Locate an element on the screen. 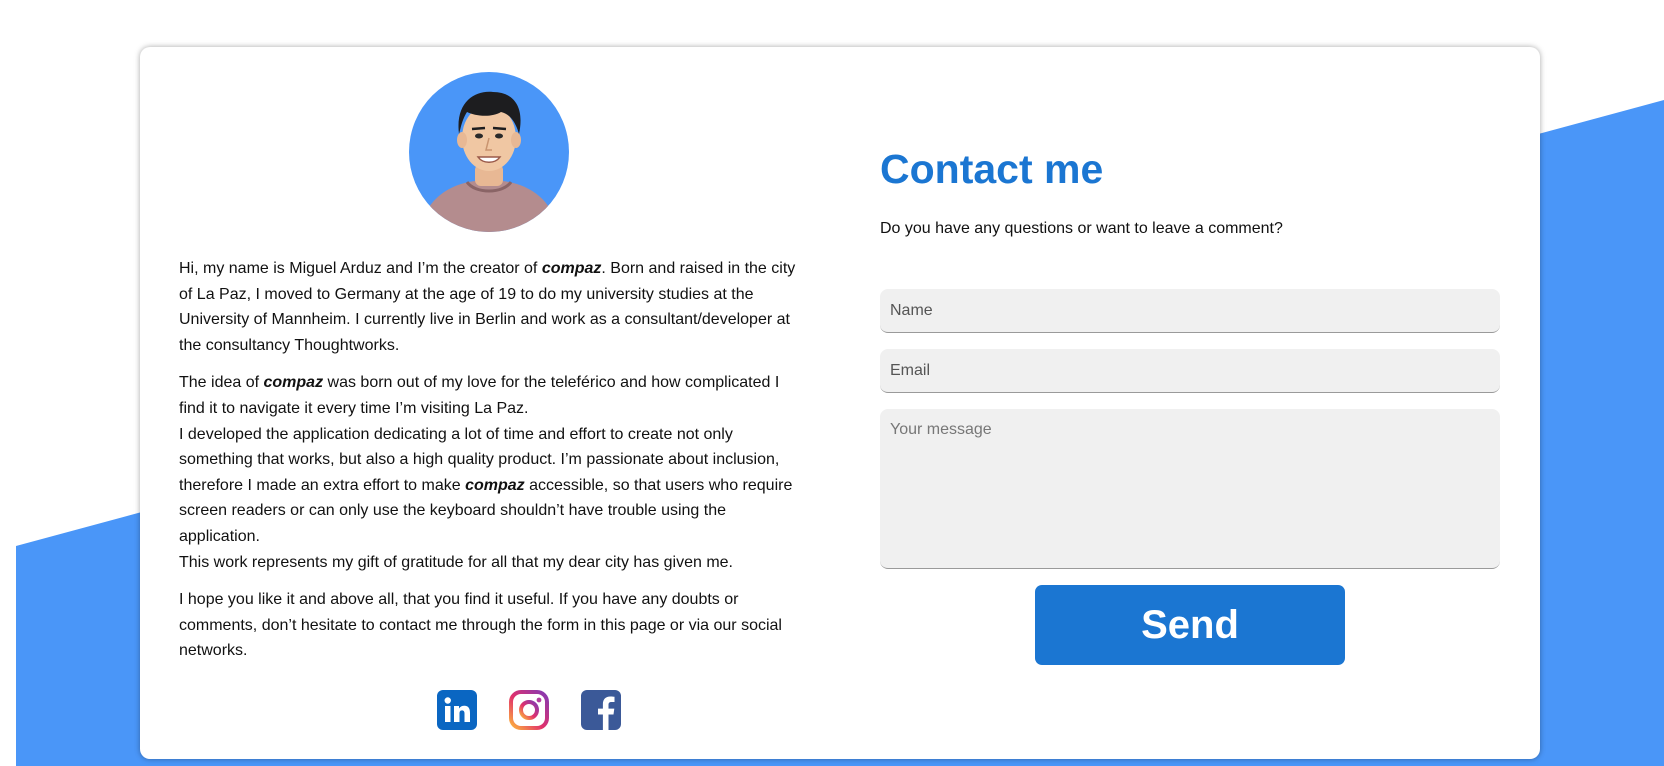  linkedin-icon is located at coordinates (457, 710).